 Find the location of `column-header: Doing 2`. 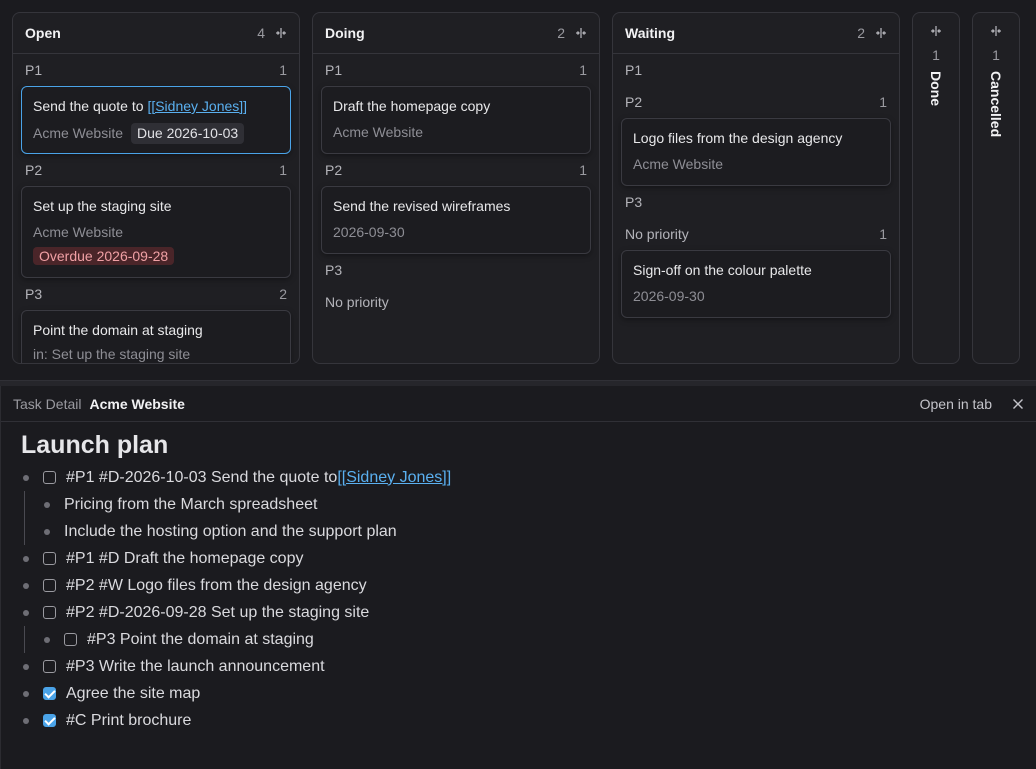

column-header: Doing 2 is located at coordinates (456, 33).